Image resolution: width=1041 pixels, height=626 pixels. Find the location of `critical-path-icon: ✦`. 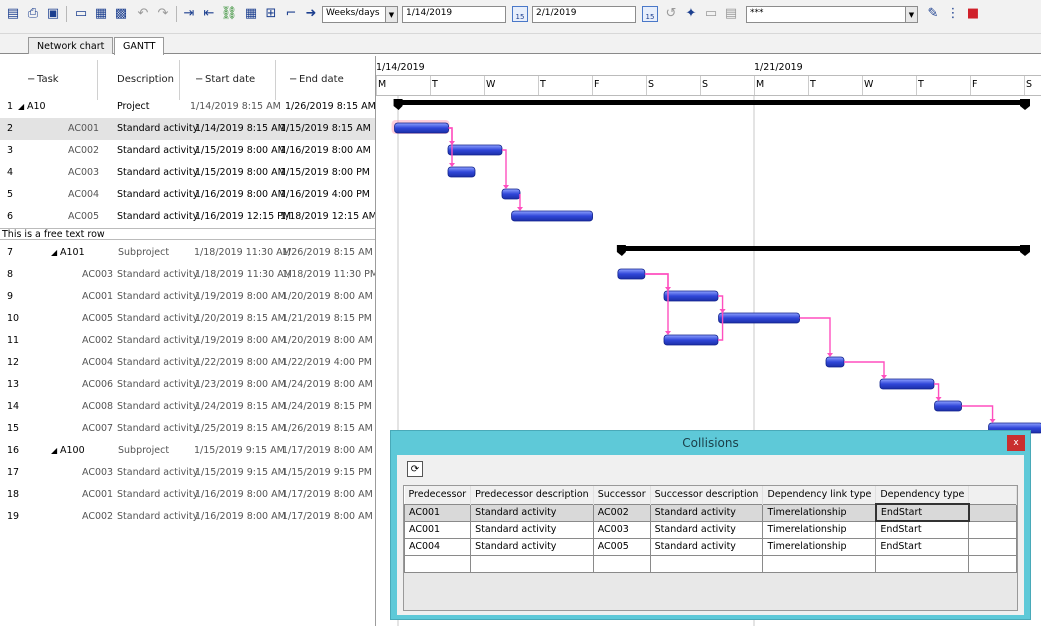

critical-path-icon: ✦ is located at coordinates (691, 13).